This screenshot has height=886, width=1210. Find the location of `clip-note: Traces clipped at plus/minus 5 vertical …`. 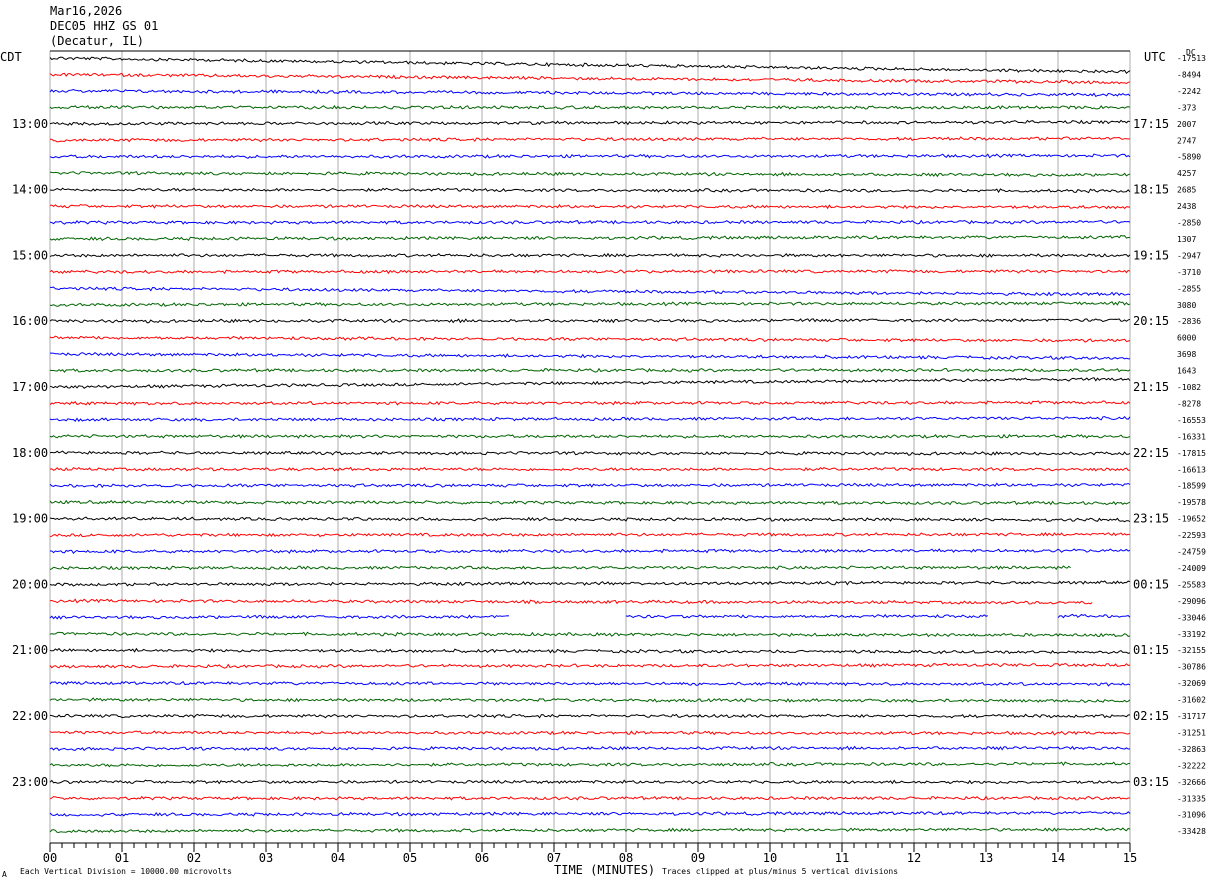

clip-note: Traces clipped at plus/minus 5 vertical … is located at coordinates (780, 871).